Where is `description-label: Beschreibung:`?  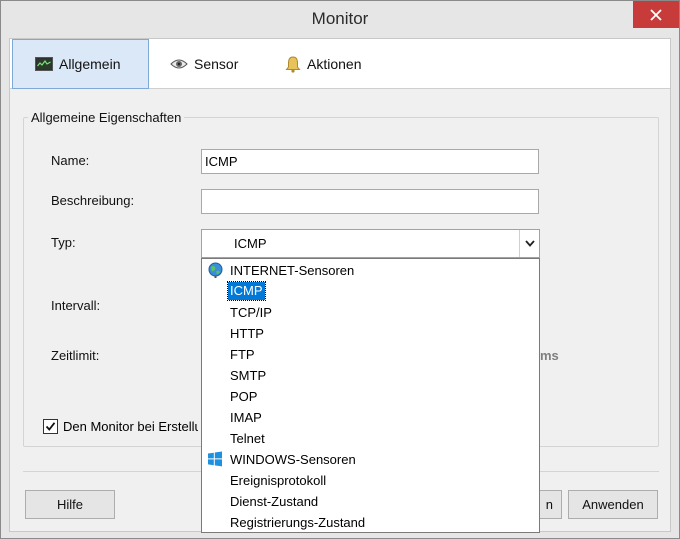
description-label: Beschreibung: is located at coordinates (93, 200).